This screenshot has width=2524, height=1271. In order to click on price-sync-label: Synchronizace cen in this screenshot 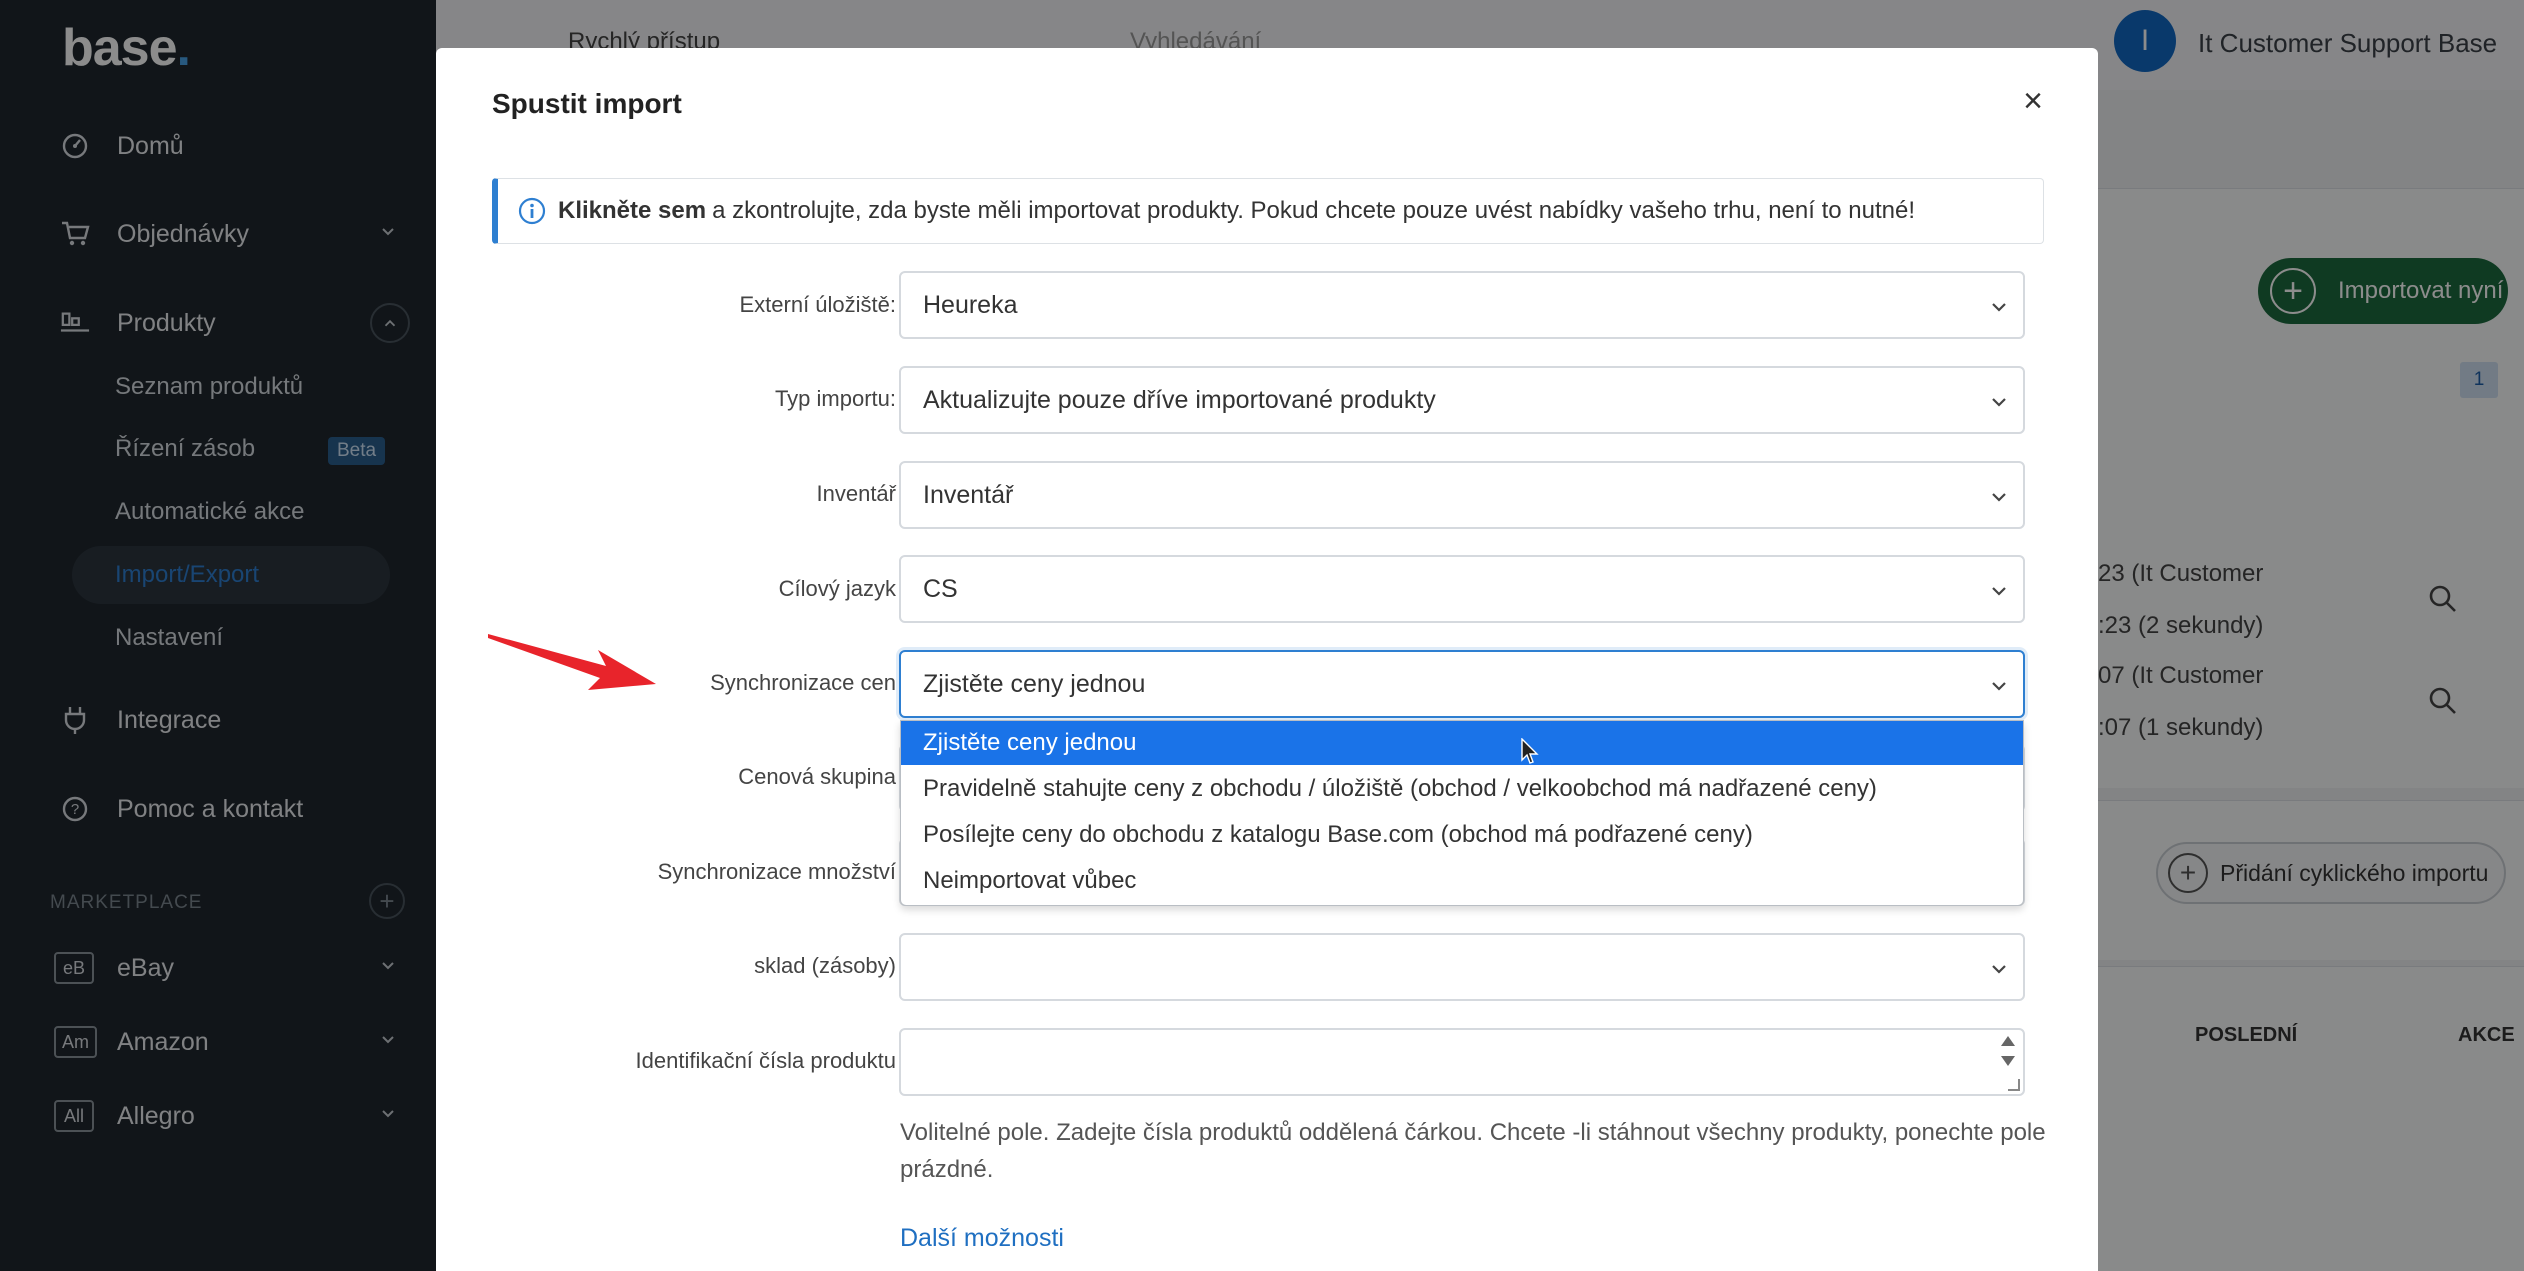, I will do `click(803, 682)`.